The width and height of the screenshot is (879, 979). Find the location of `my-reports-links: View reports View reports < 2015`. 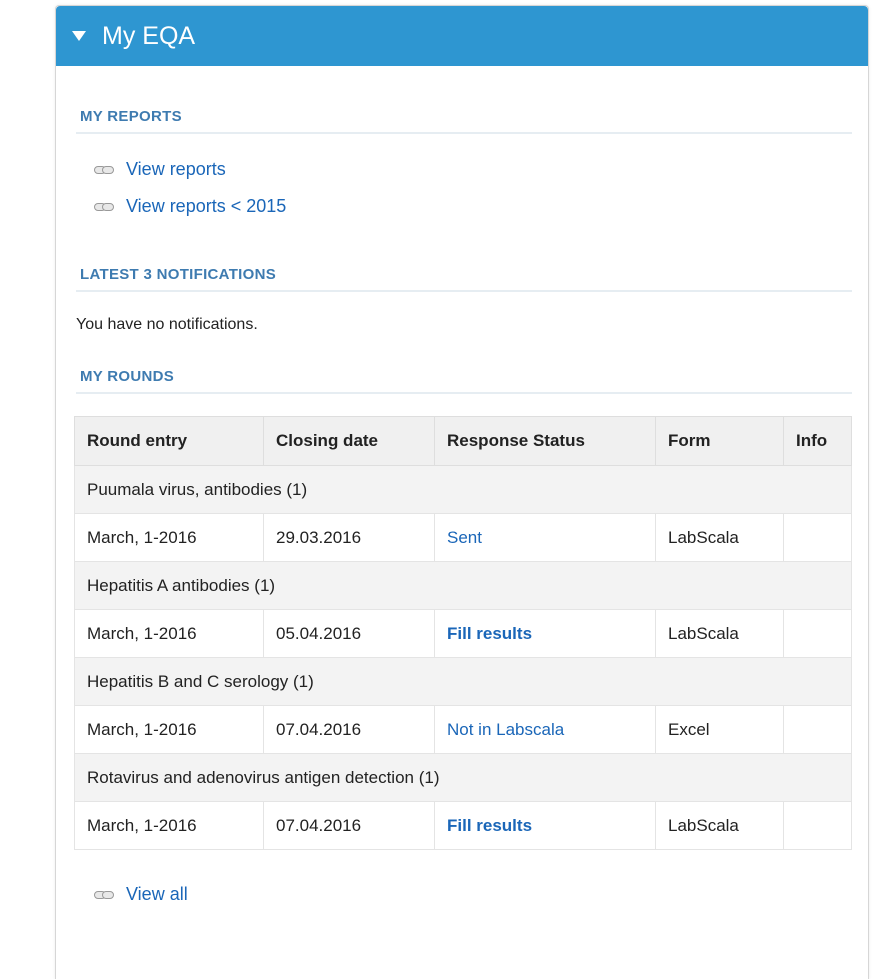

my-reports-links: View reports View reports < 2015 is located at coordinates (464, 188).